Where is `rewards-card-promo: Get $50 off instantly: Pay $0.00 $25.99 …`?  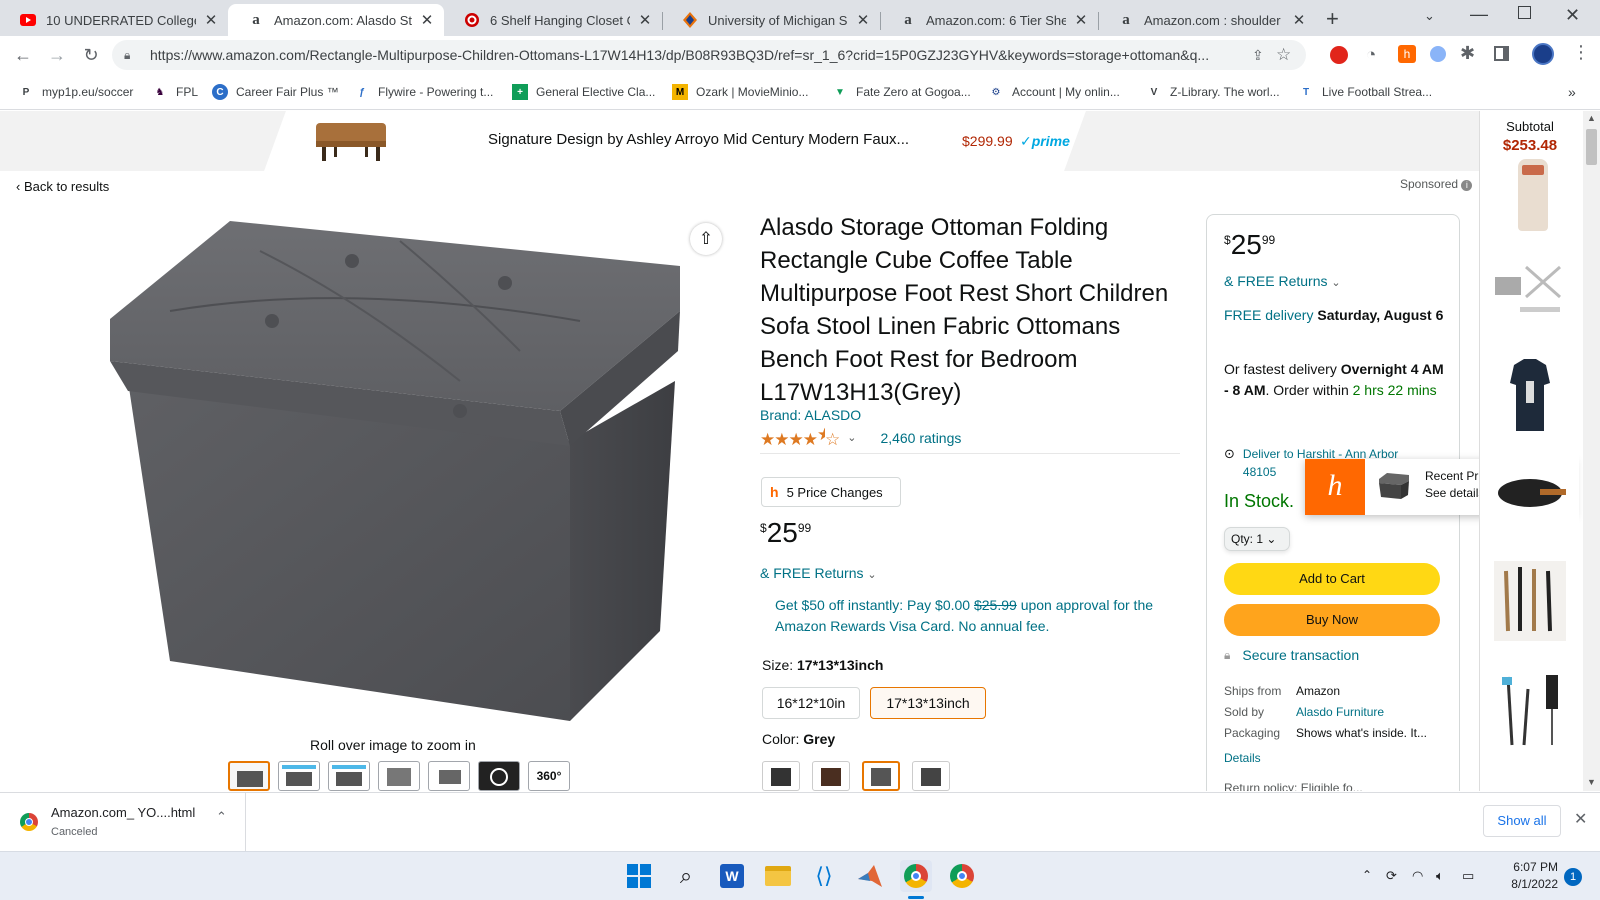 rewards-card-promo: Get $50 off instantly: Pay $0.00 $25.99 … is located at coordinates (975, 616).